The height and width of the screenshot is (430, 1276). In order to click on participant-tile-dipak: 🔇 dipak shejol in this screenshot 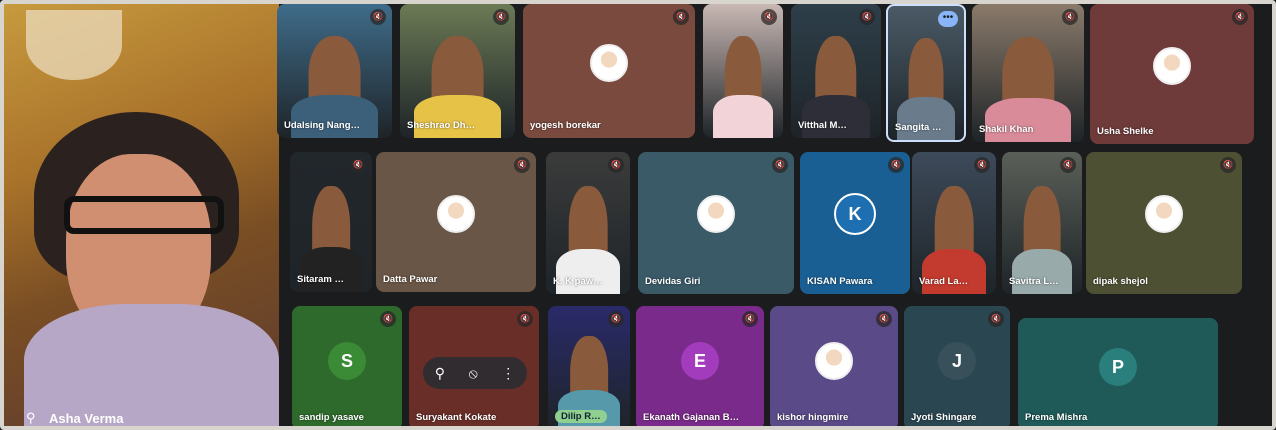, I will do `click(1164, 223)`.